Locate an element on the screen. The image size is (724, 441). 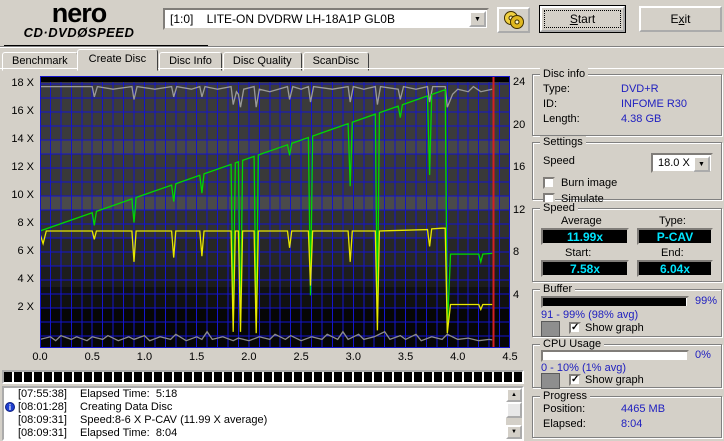
group-title: Settings is located at coordinates (563, 142).